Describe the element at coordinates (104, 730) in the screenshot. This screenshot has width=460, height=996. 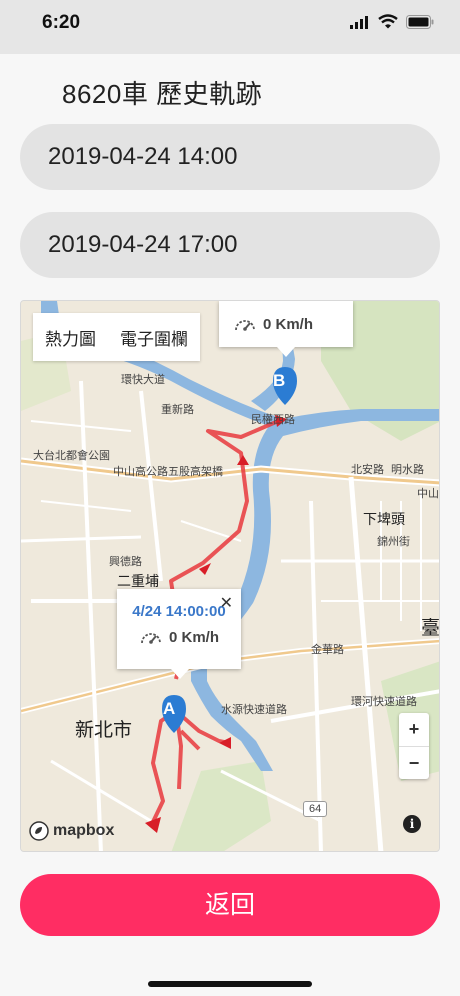
I see `map-label-new-taipei: 新北市` at that location.